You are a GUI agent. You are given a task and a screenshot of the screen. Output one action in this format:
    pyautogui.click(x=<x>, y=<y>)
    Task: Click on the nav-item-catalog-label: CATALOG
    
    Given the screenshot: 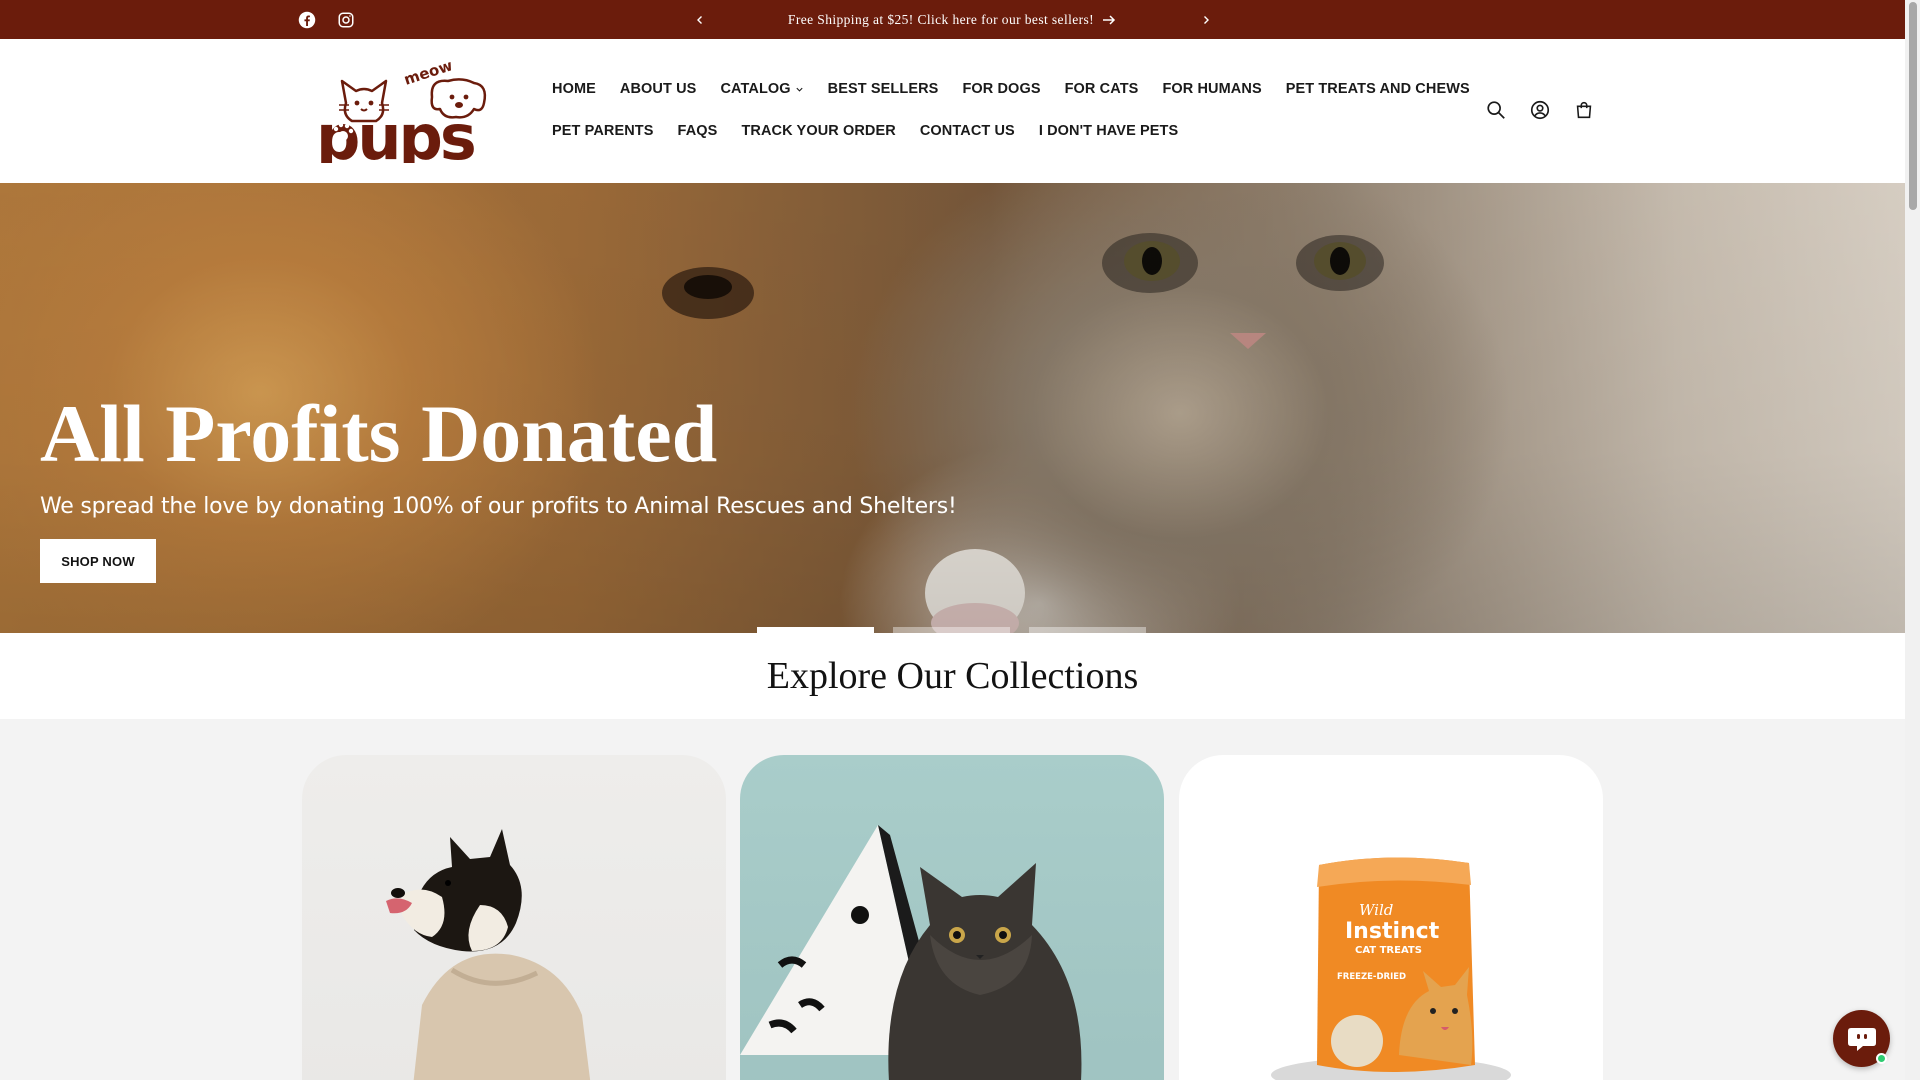 What is the action you would take?
    pyautogui.click(x=755, y=89)
    